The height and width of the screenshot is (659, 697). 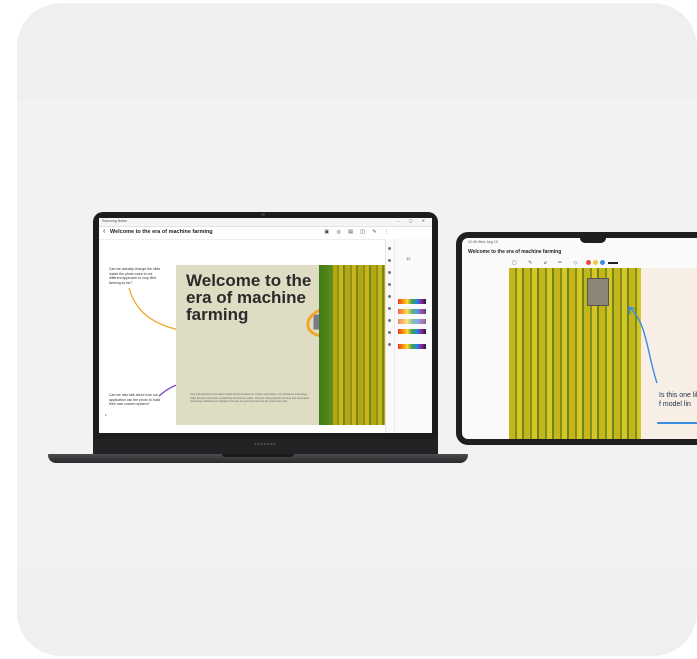 I want to click on undo-icon, so click(x=389, y=332).